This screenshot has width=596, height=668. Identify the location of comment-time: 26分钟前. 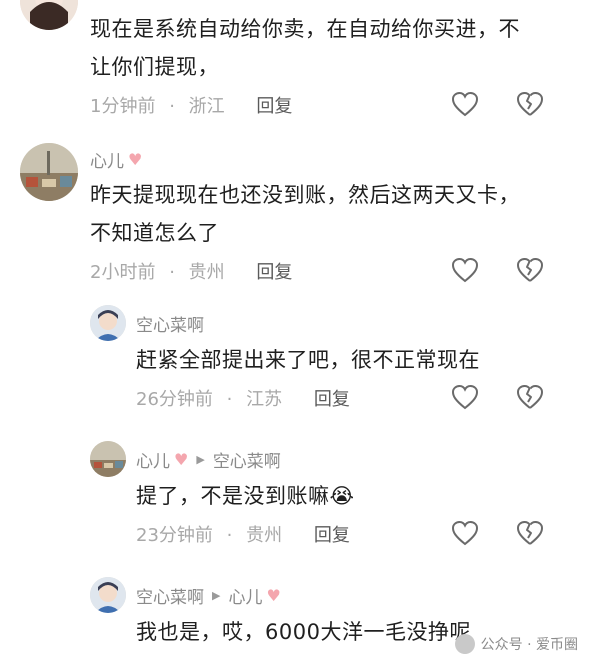
(174, 399).